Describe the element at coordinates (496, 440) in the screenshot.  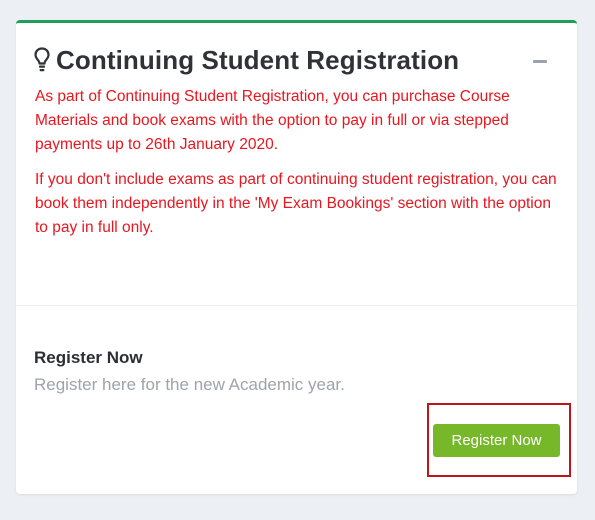
I see `register-now-button: Register Now` at that location.